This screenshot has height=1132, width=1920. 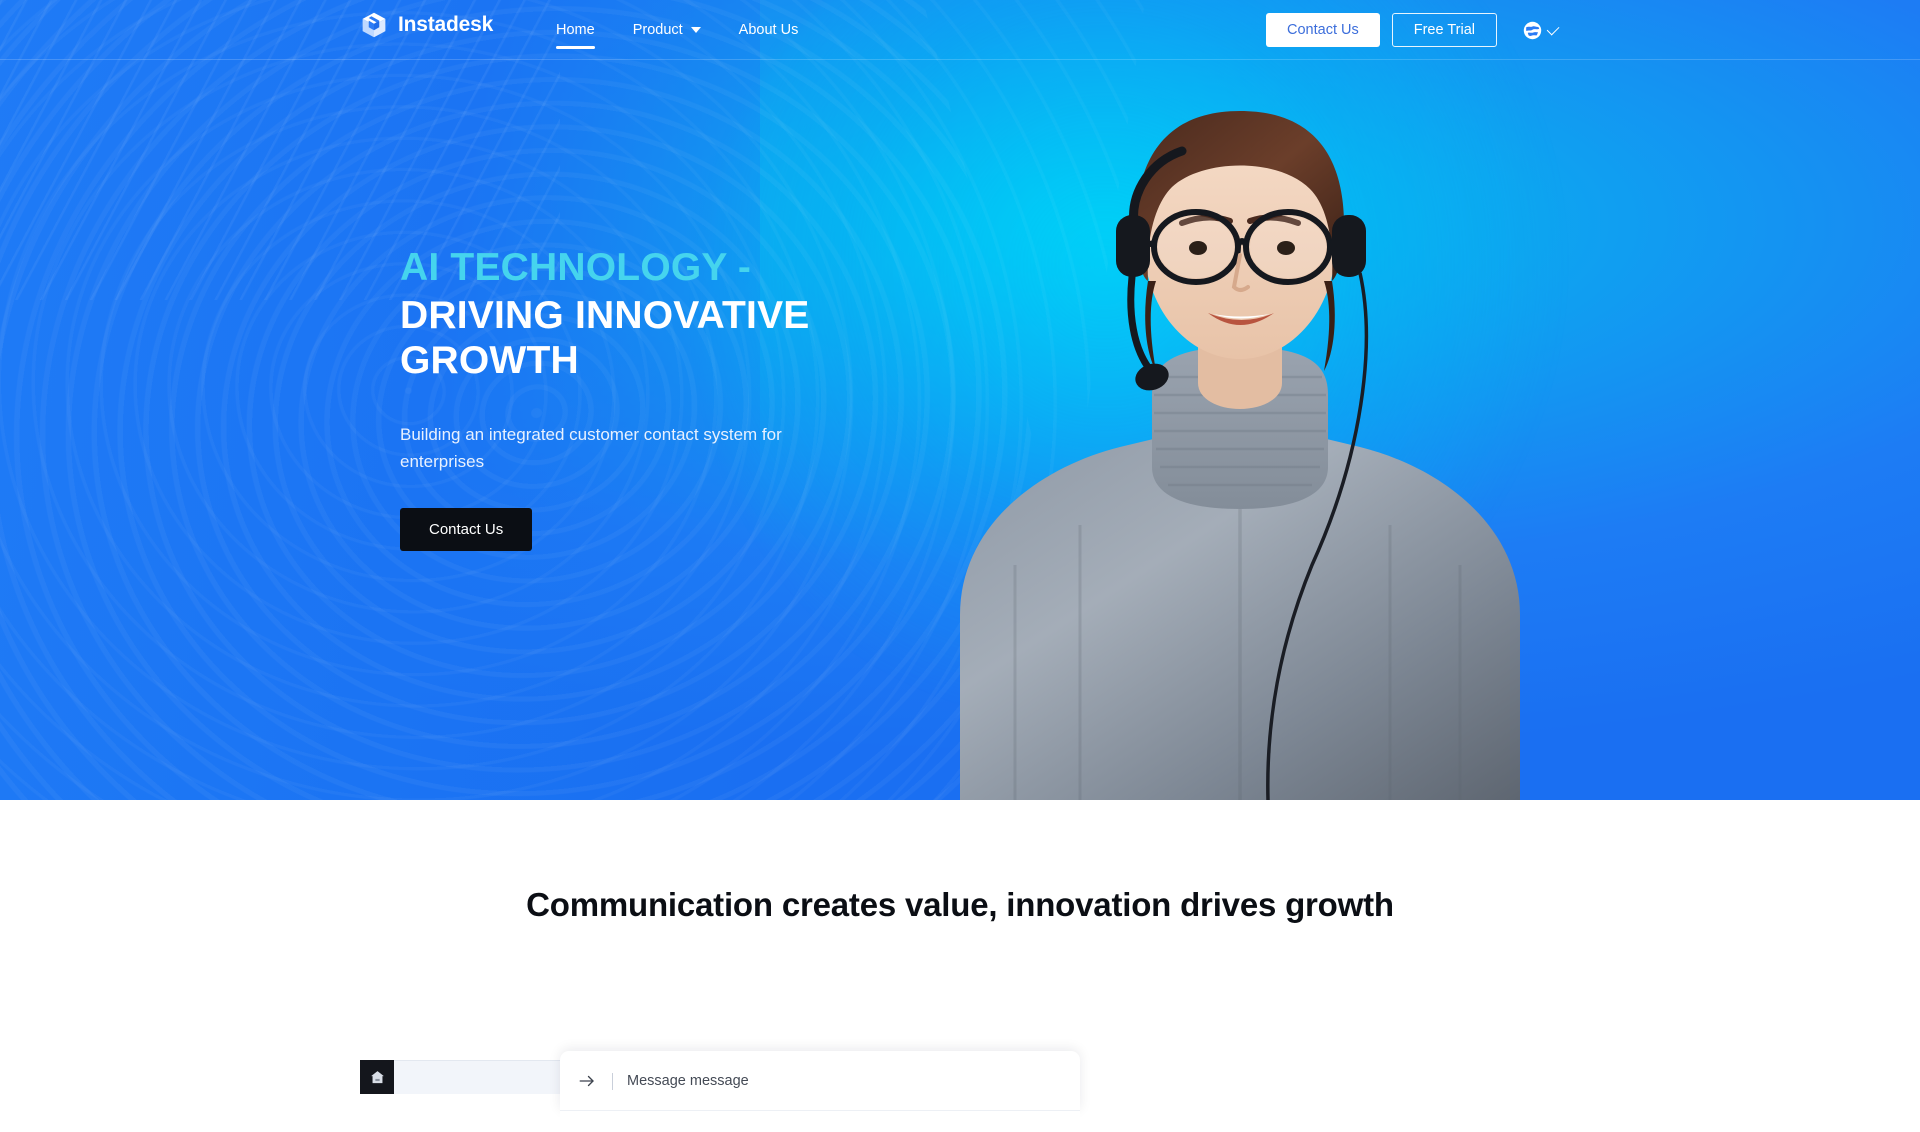 I want to click on hero-headline-accent: AI TECHNOLOGY -, so click(x=576, y=267).